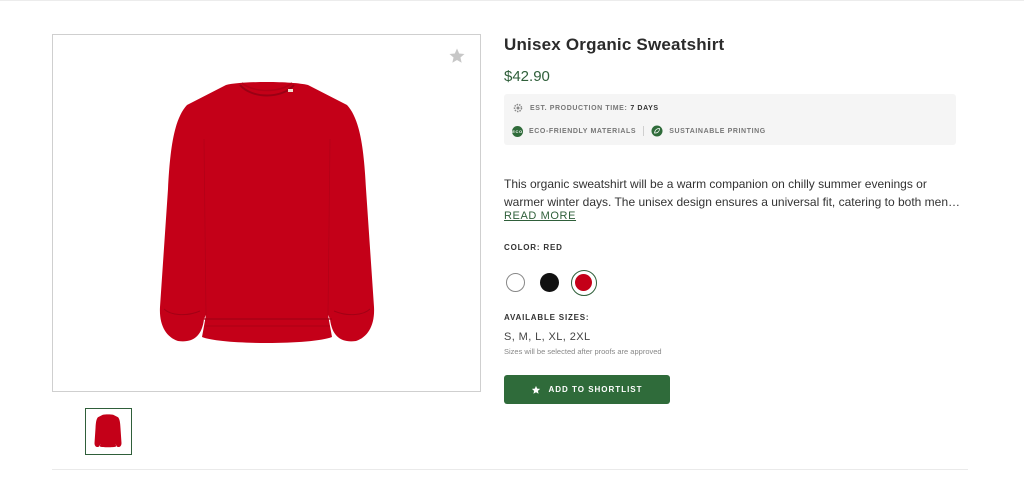 The image size is (1024, 481). I want to click on production-time-value: 7 DAYS, so click(644, 108).